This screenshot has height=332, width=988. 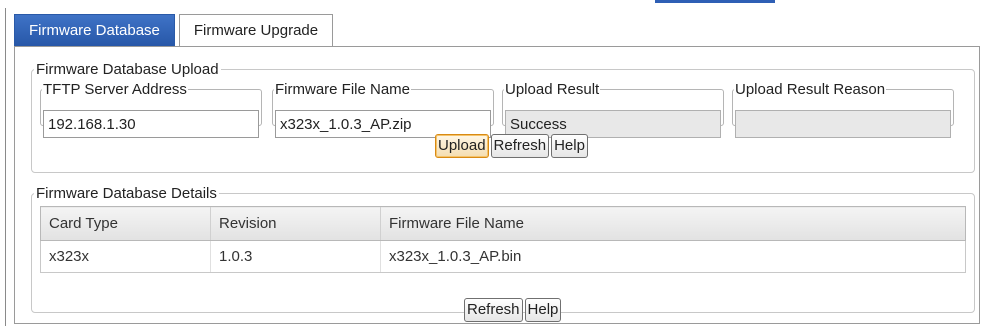 I want to click on tab-bar: Firmware Database Firmware Upgrade, so click(x=494, y=30).